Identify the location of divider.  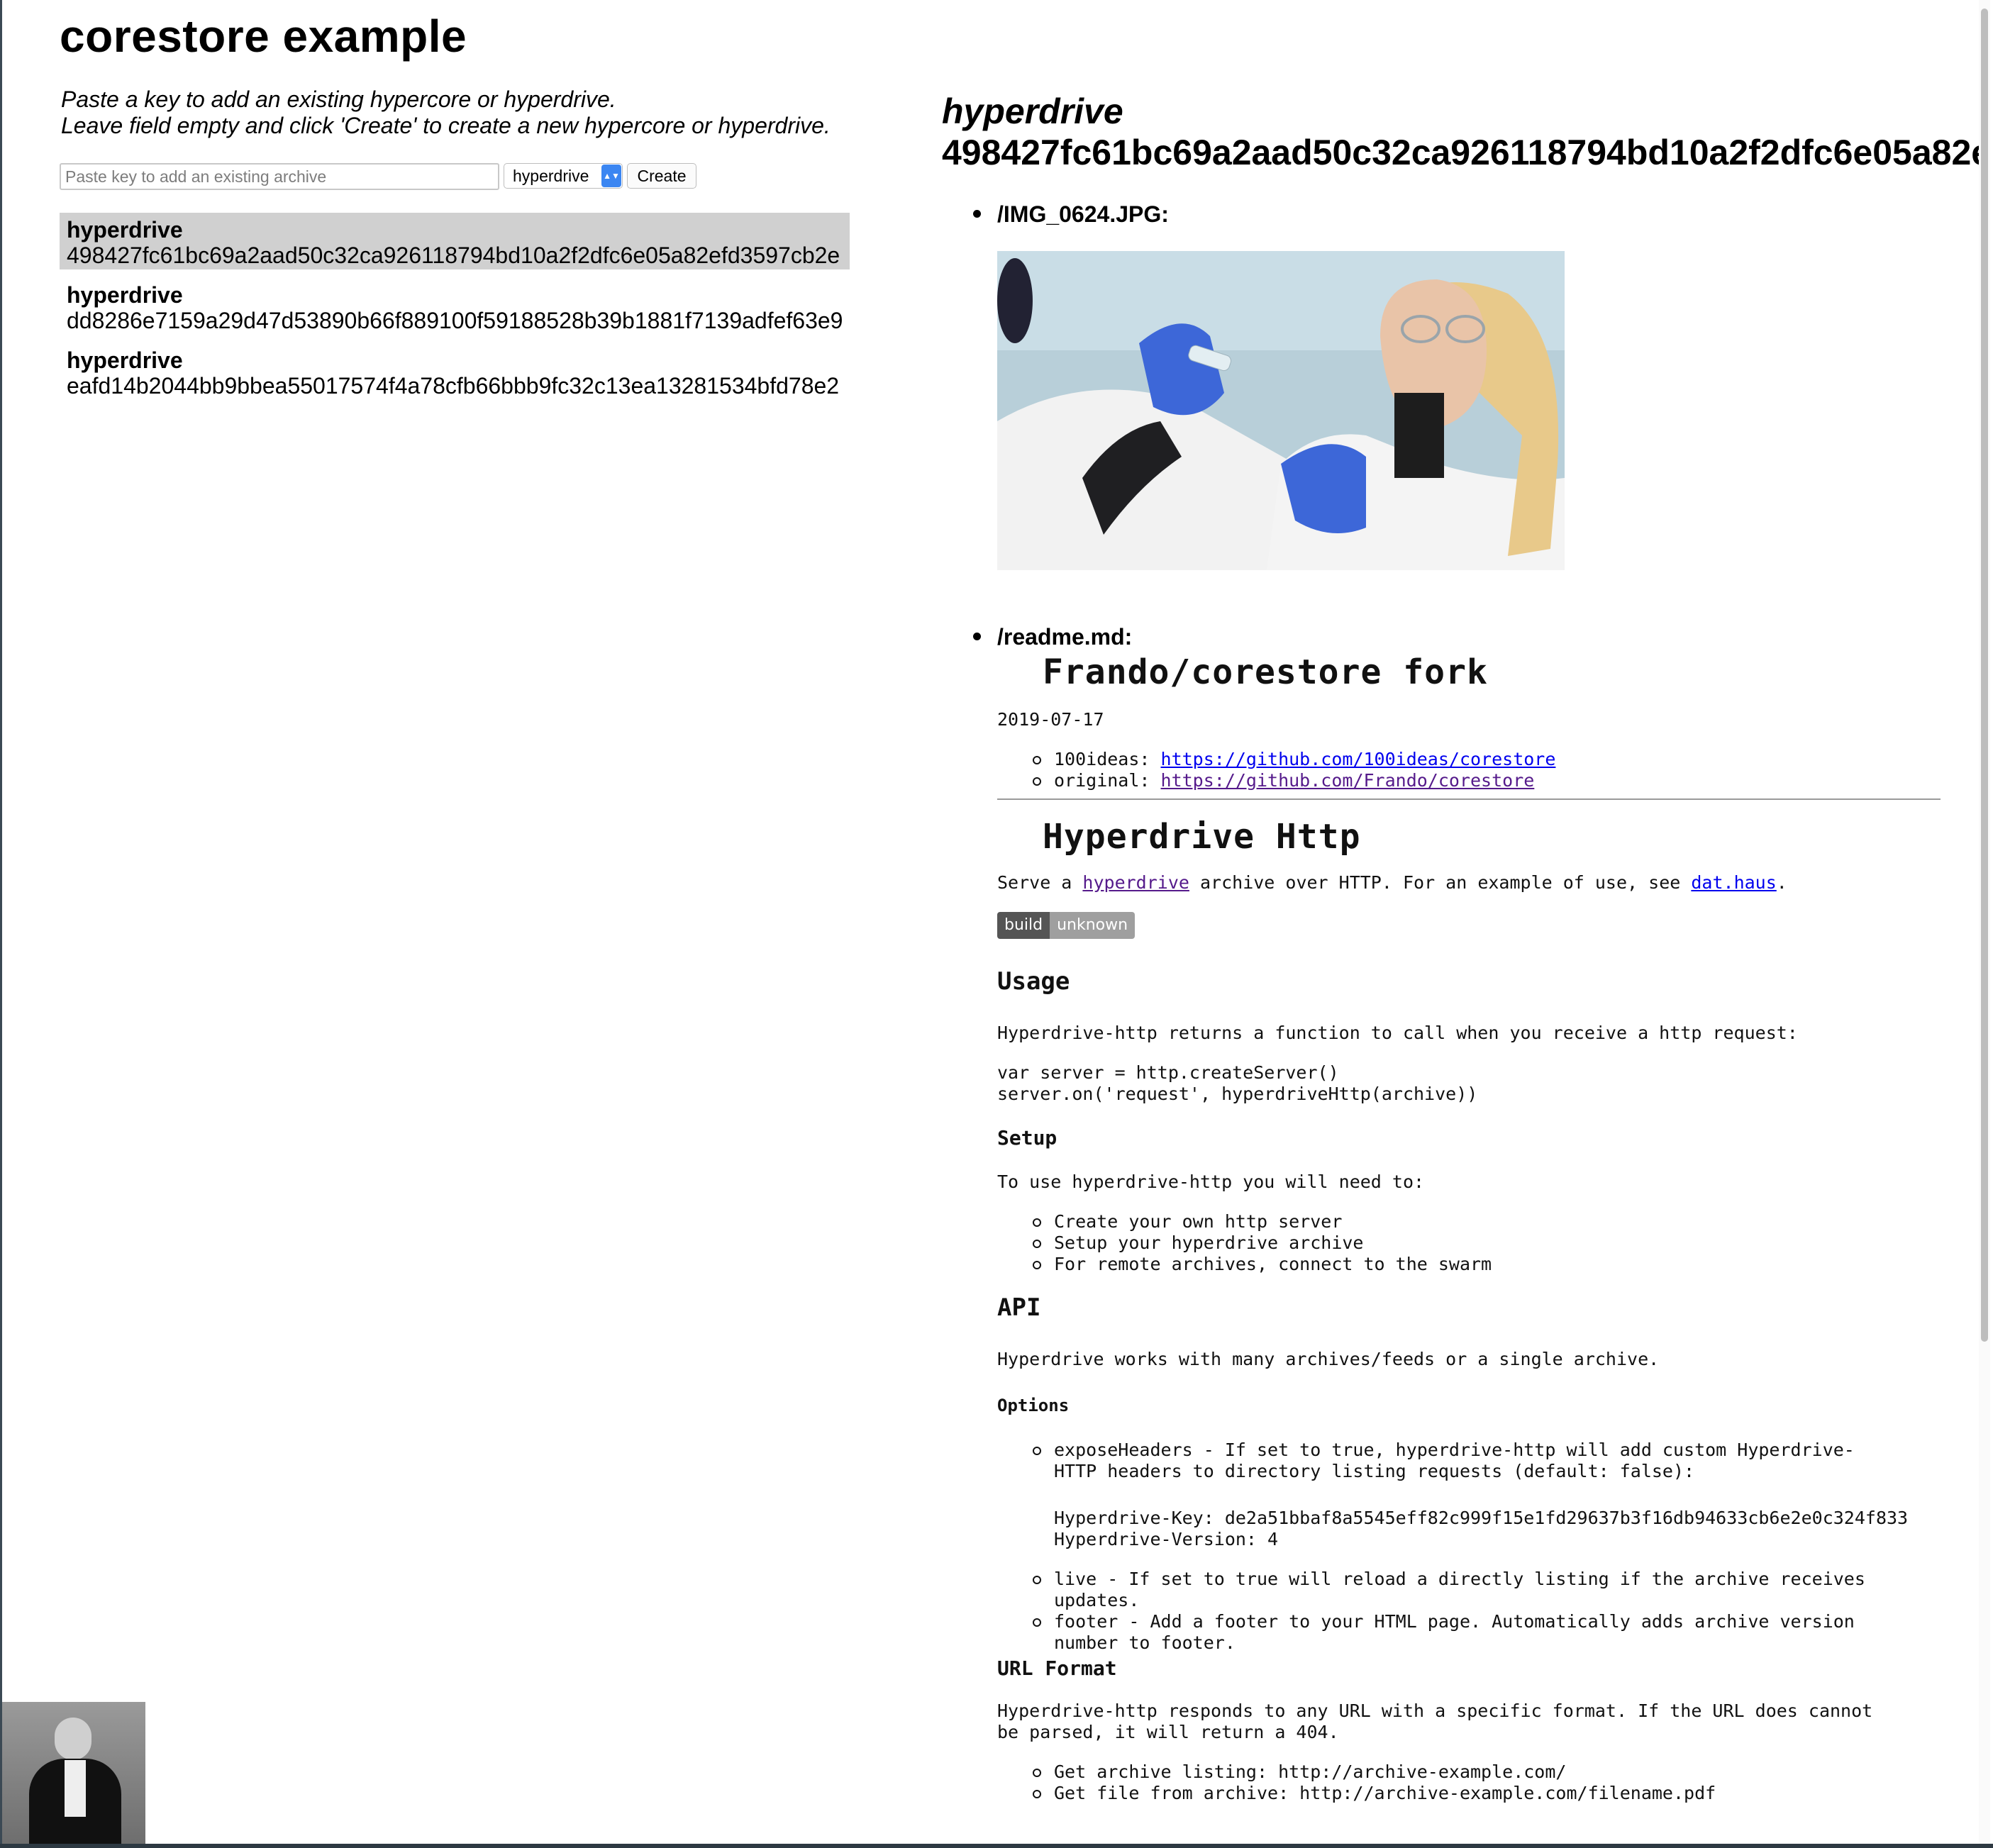
(1469, 799).